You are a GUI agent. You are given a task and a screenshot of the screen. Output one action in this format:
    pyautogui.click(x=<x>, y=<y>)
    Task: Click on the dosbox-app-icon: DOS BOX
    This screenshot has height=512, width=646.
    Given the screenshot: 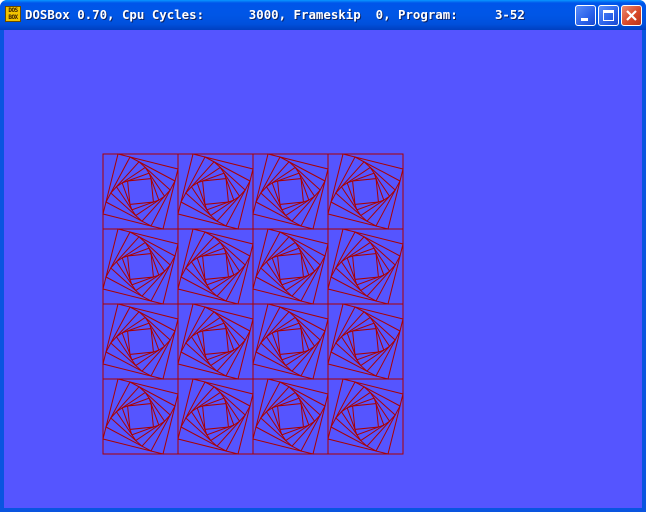 What is the action you would take?
    pyautogui.click(x=13, y=14)
    